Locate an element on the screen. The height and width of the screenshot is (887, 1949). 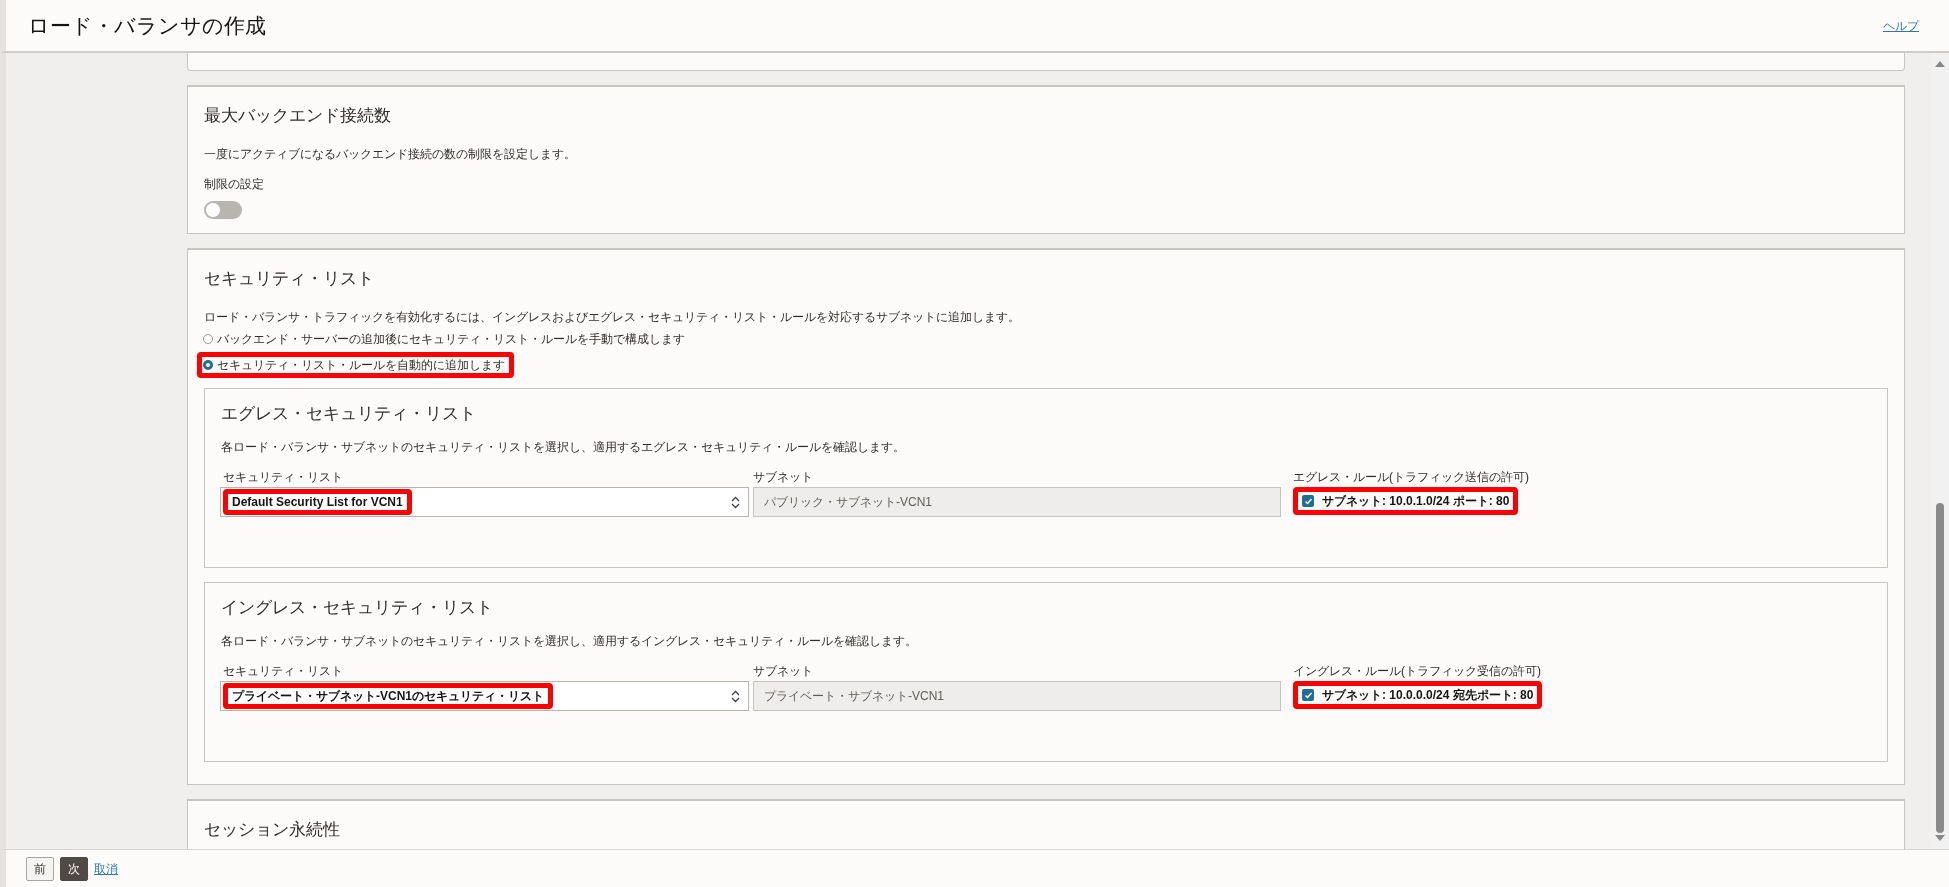
toggle-switch is located at coordinates (223, 209).